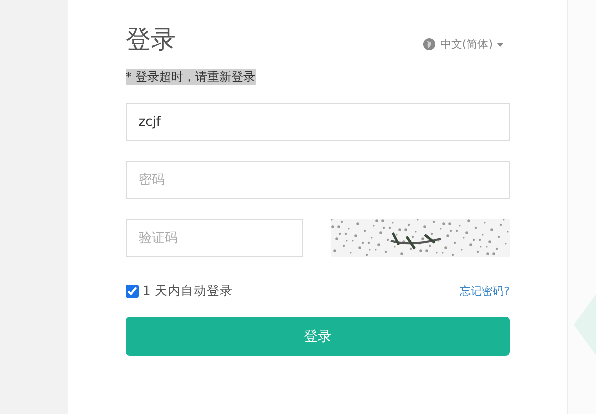 This screenshot has width=596, height=414. I want to click on captcha-field: 验证码, so click(214, 238).